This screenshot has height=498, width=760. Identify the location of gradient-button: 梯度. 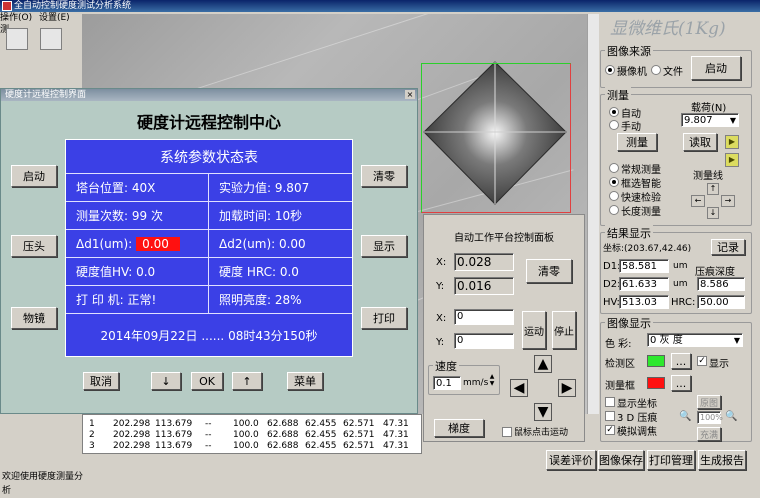
(459, 428).